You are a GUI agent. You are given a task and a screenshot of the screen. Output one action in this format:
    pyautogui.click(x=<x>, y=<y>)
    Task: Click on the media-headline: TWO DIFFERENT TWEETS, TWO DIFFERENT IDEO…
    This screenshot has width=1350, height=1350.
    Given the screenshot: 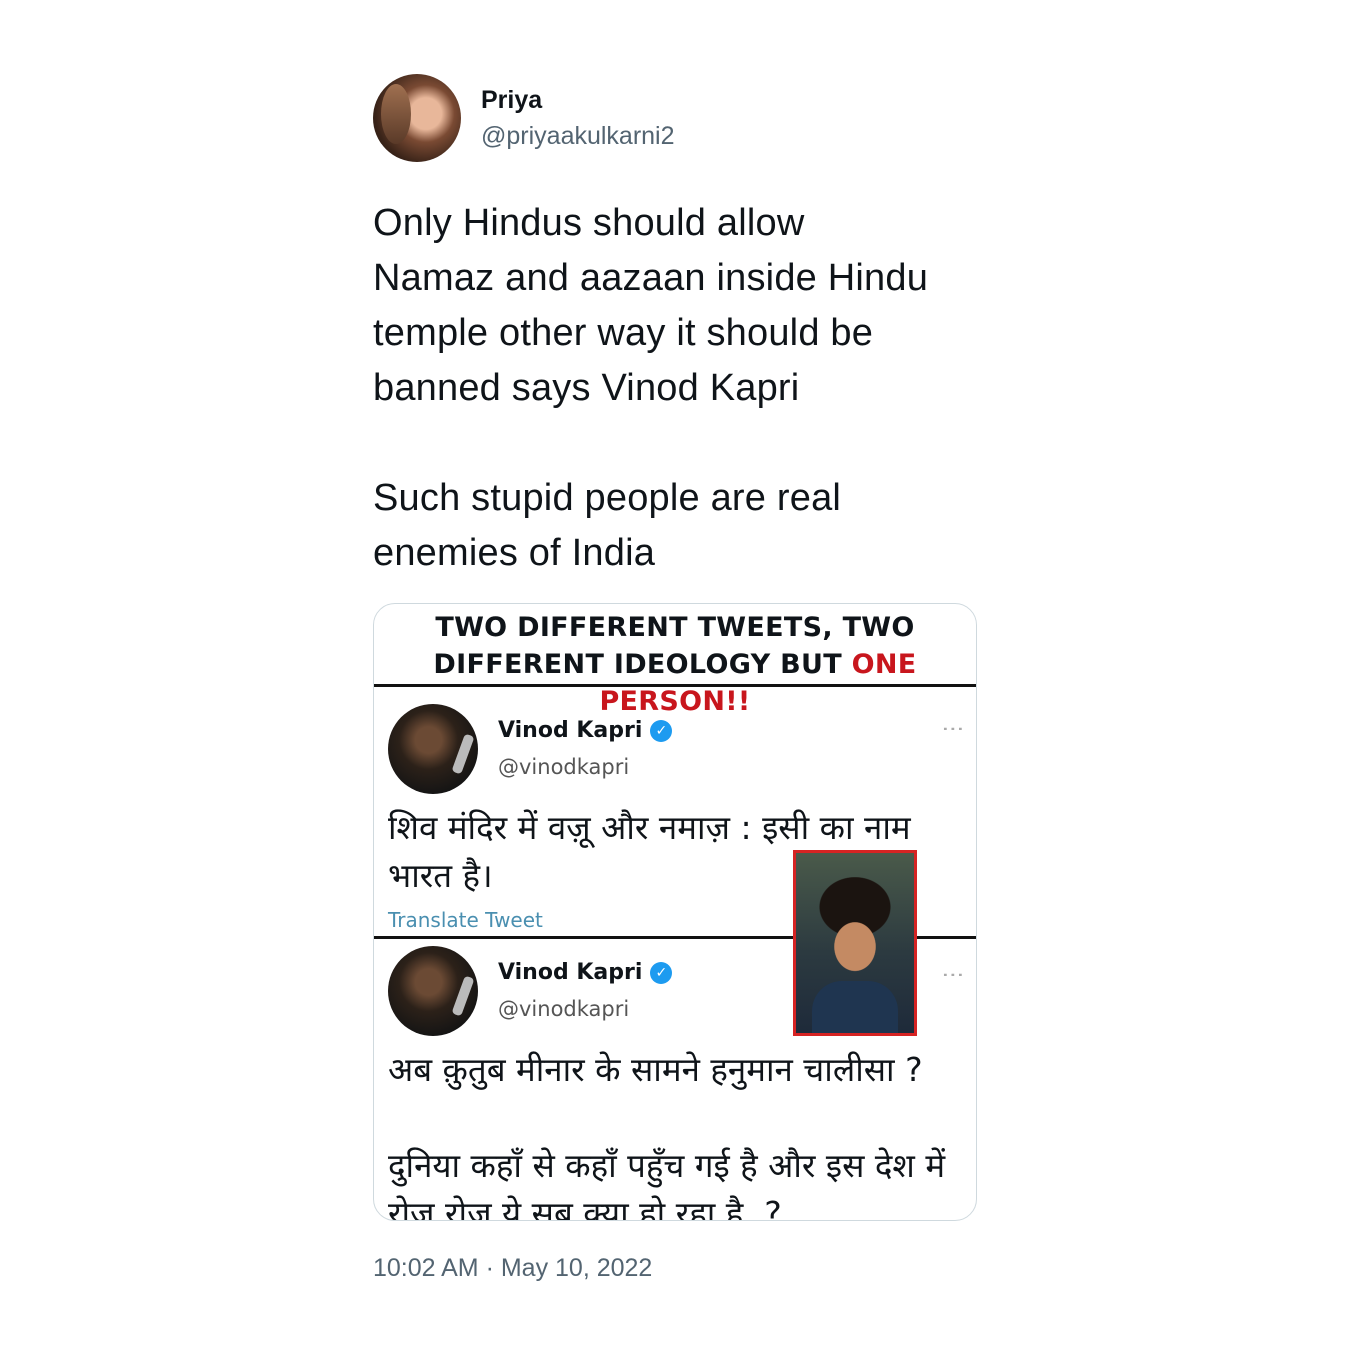 What is the action you would take?
    pyautogui.click(x=675, y=660)
    